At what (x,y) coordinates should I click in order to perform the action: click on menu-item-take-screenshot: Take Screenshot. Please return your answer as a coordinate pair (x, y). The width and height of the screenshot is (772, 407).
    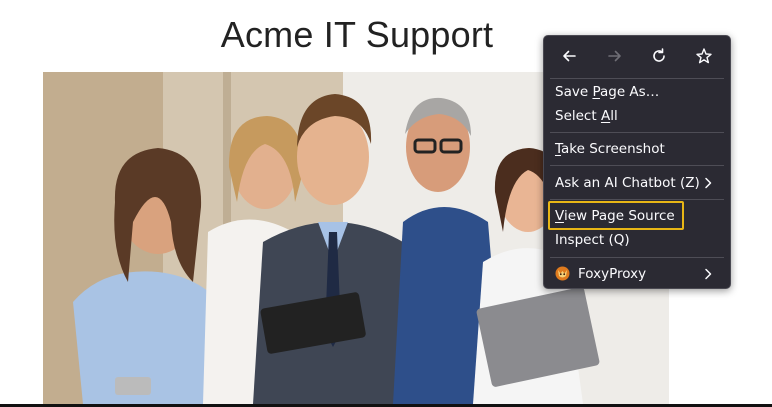
    Looking at the image, I should click on (638, 149).